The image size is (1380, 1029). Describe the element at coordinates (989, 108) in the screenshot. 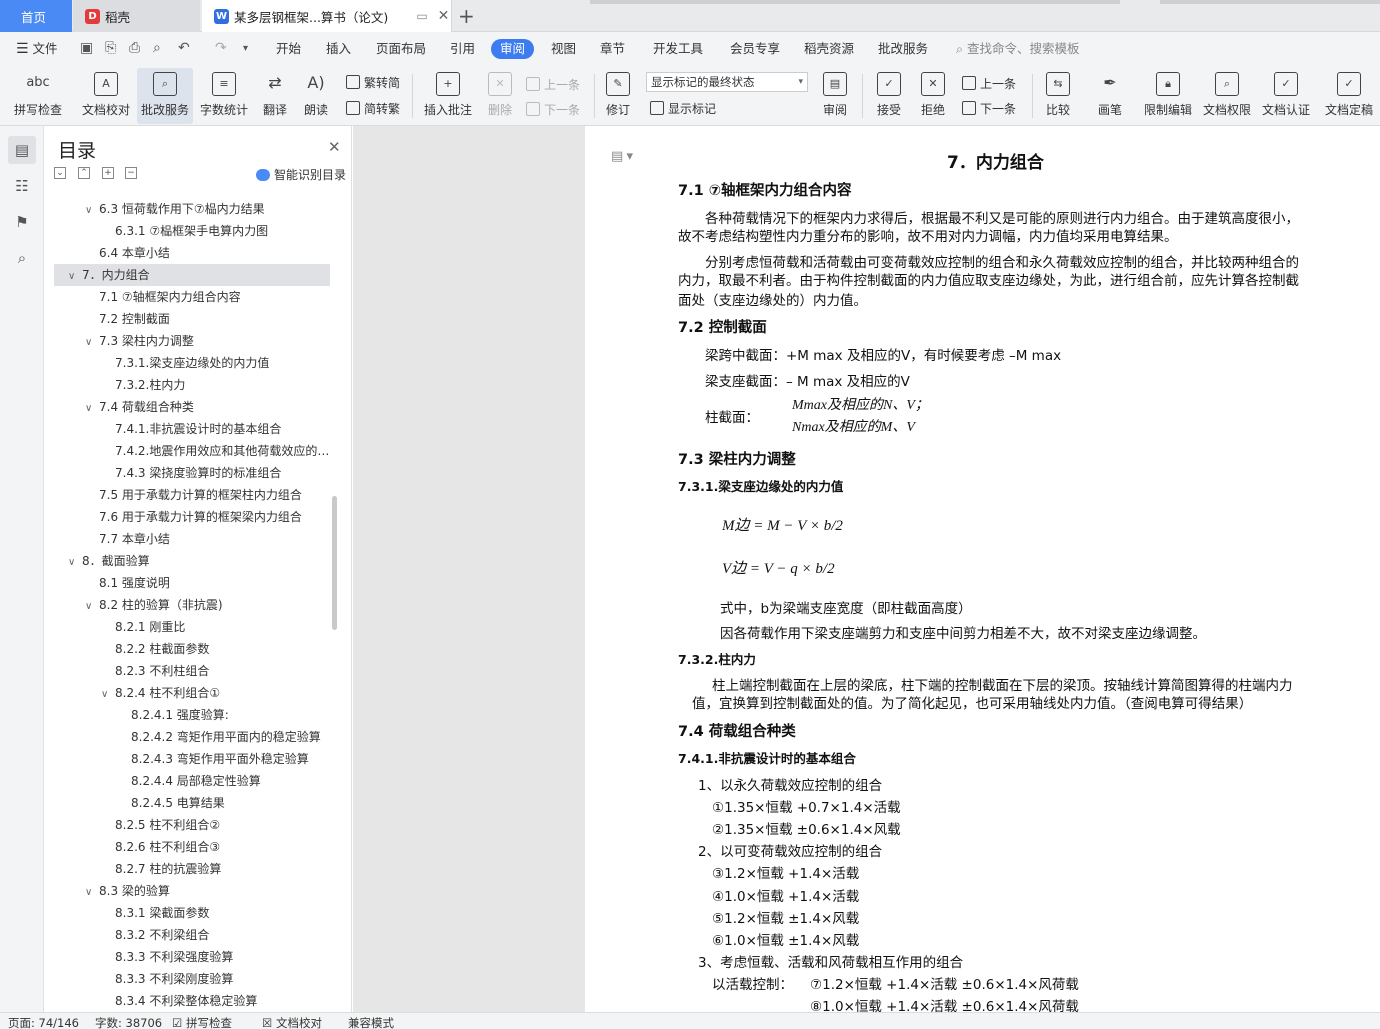

I see `next-change-button: 下一条` at that location.